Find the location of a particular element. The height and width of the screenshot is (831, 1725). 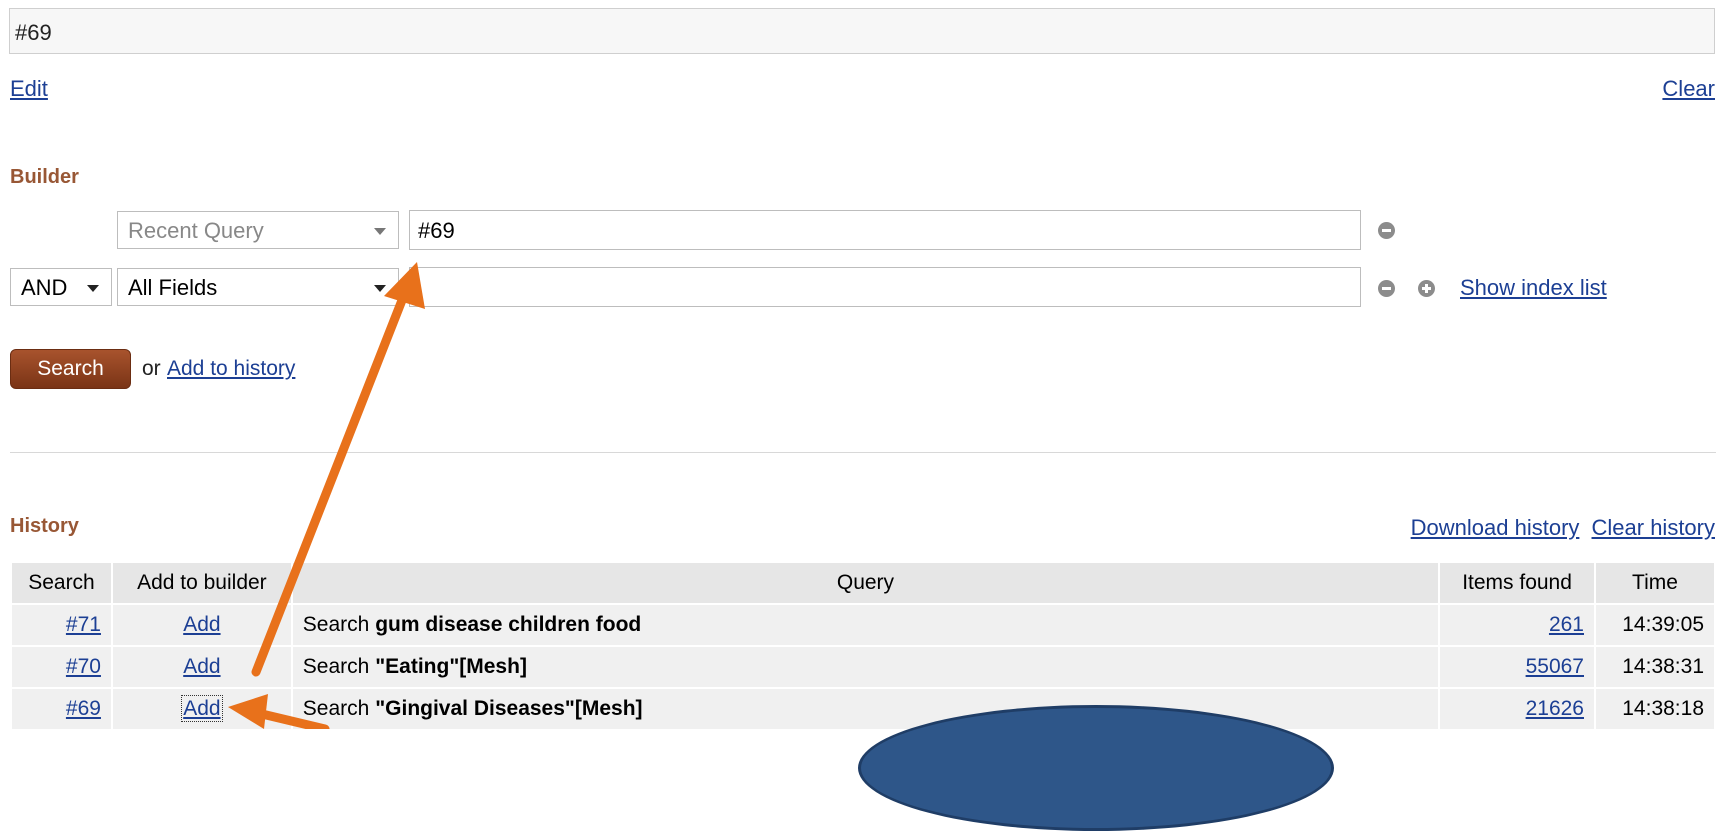

query-cell: Search gum disease children food is located at coordinates (865, 625).